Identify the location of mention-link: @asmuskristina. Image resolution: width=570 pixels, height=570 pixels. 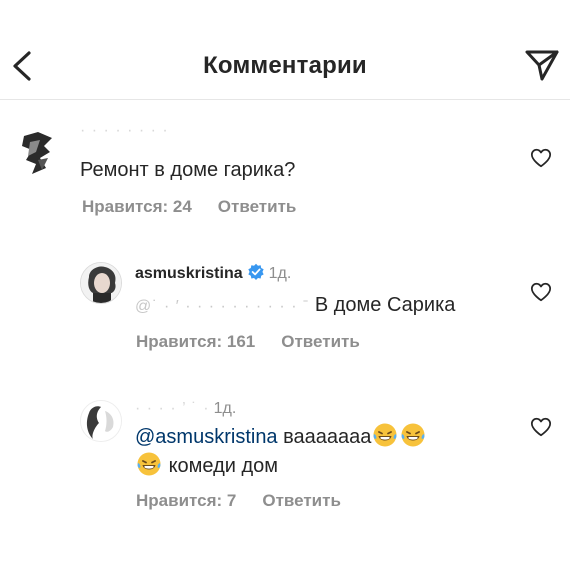
(206, 437).